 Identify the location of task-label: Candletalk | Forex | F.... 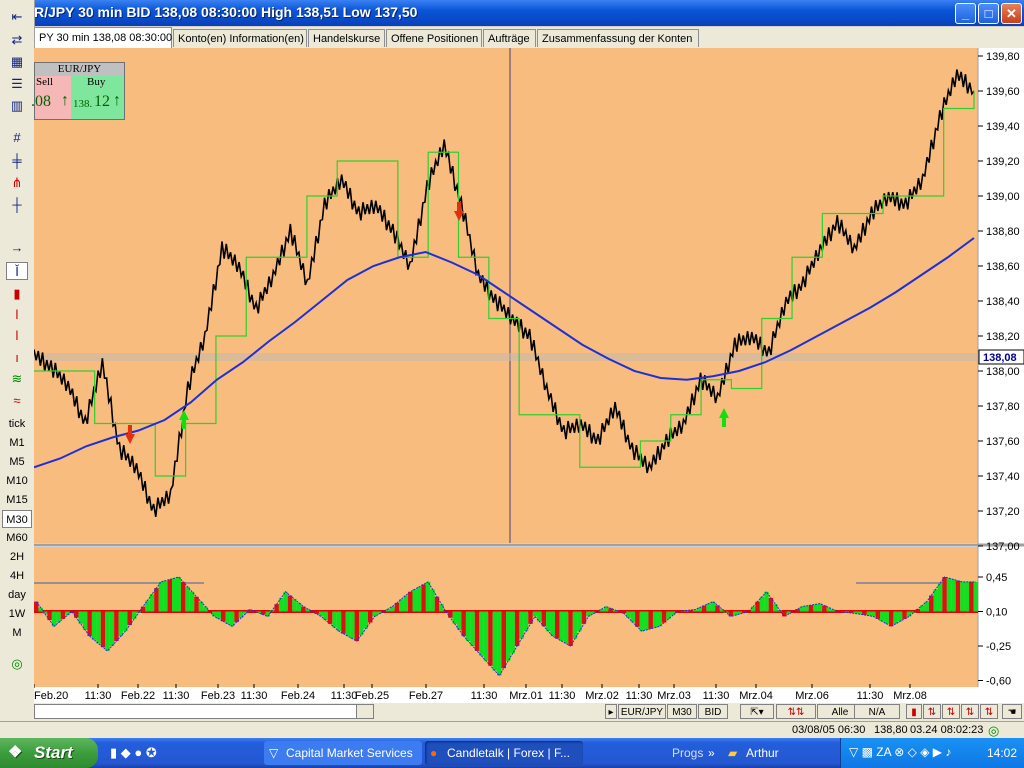
(508, 753).